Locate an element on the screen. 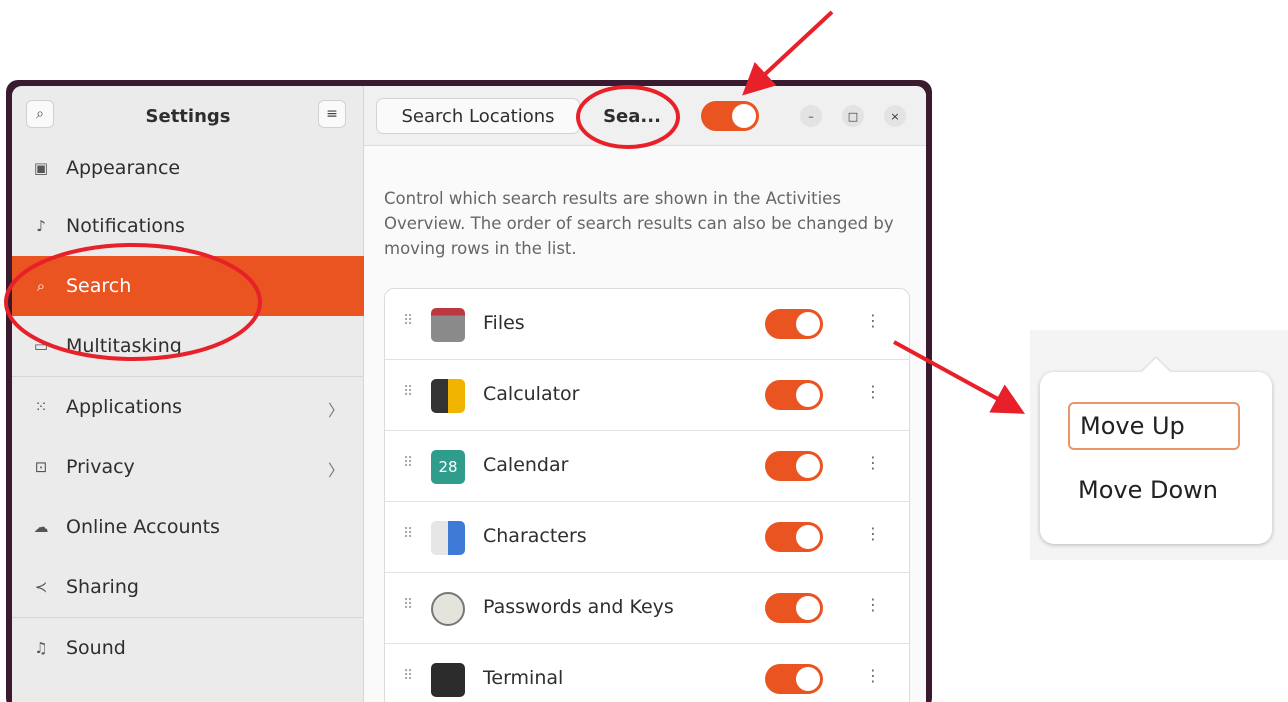  list-item-label: Files is located at coordinates (504, 323).